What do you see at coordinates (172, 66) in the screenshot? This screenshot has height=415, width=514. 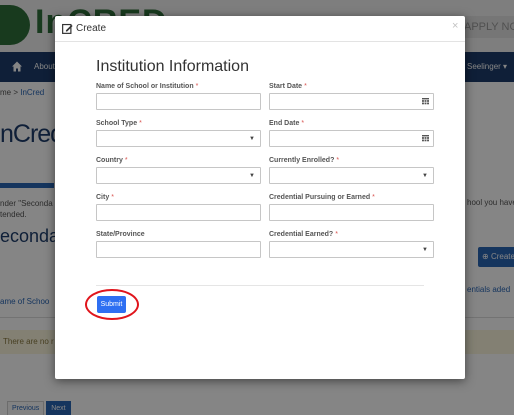 I see `form-section-title: Institution Information` at bounding box center [172, 66].